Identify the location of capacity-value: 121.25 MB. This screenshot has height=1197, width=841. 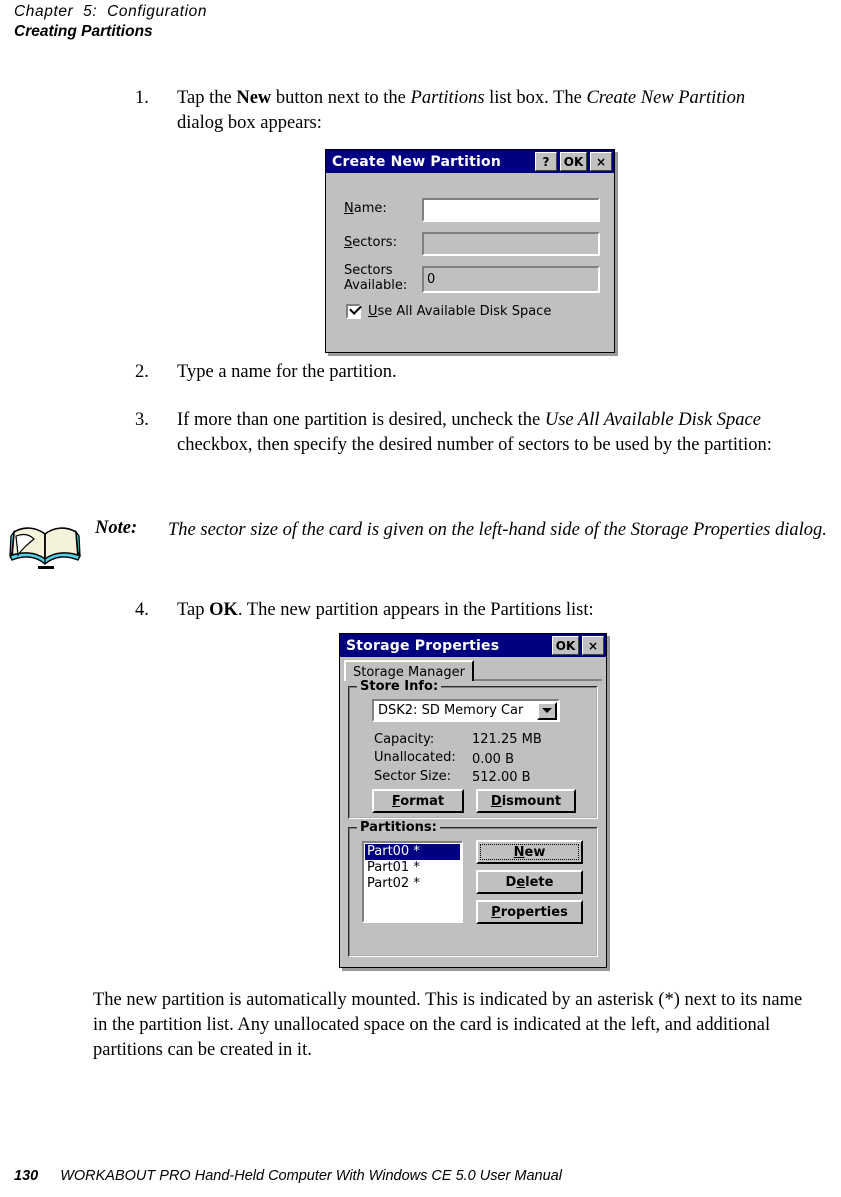
(507, 739).